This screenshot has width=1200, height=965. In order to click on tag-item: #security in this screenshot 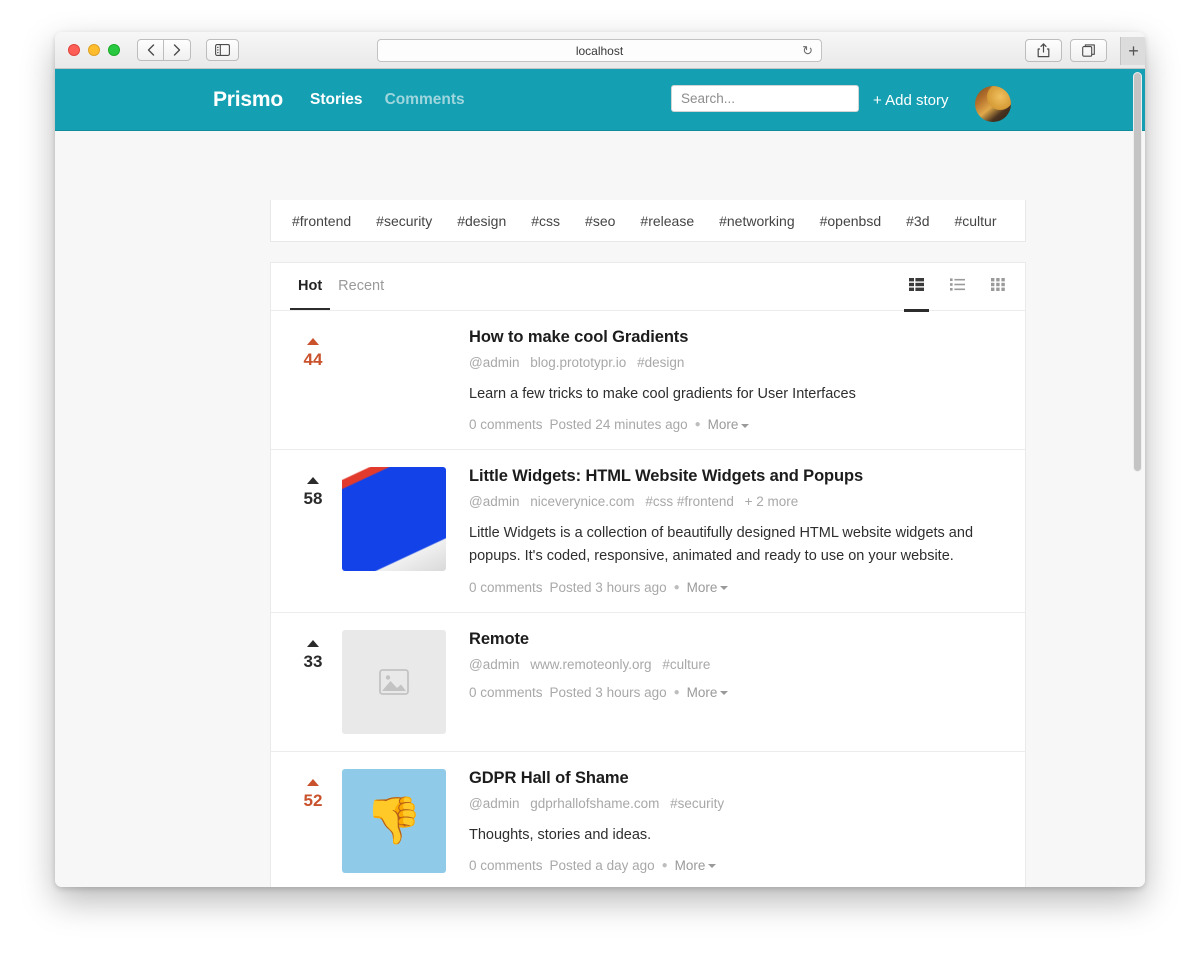, I will do `click(404, 221)`.